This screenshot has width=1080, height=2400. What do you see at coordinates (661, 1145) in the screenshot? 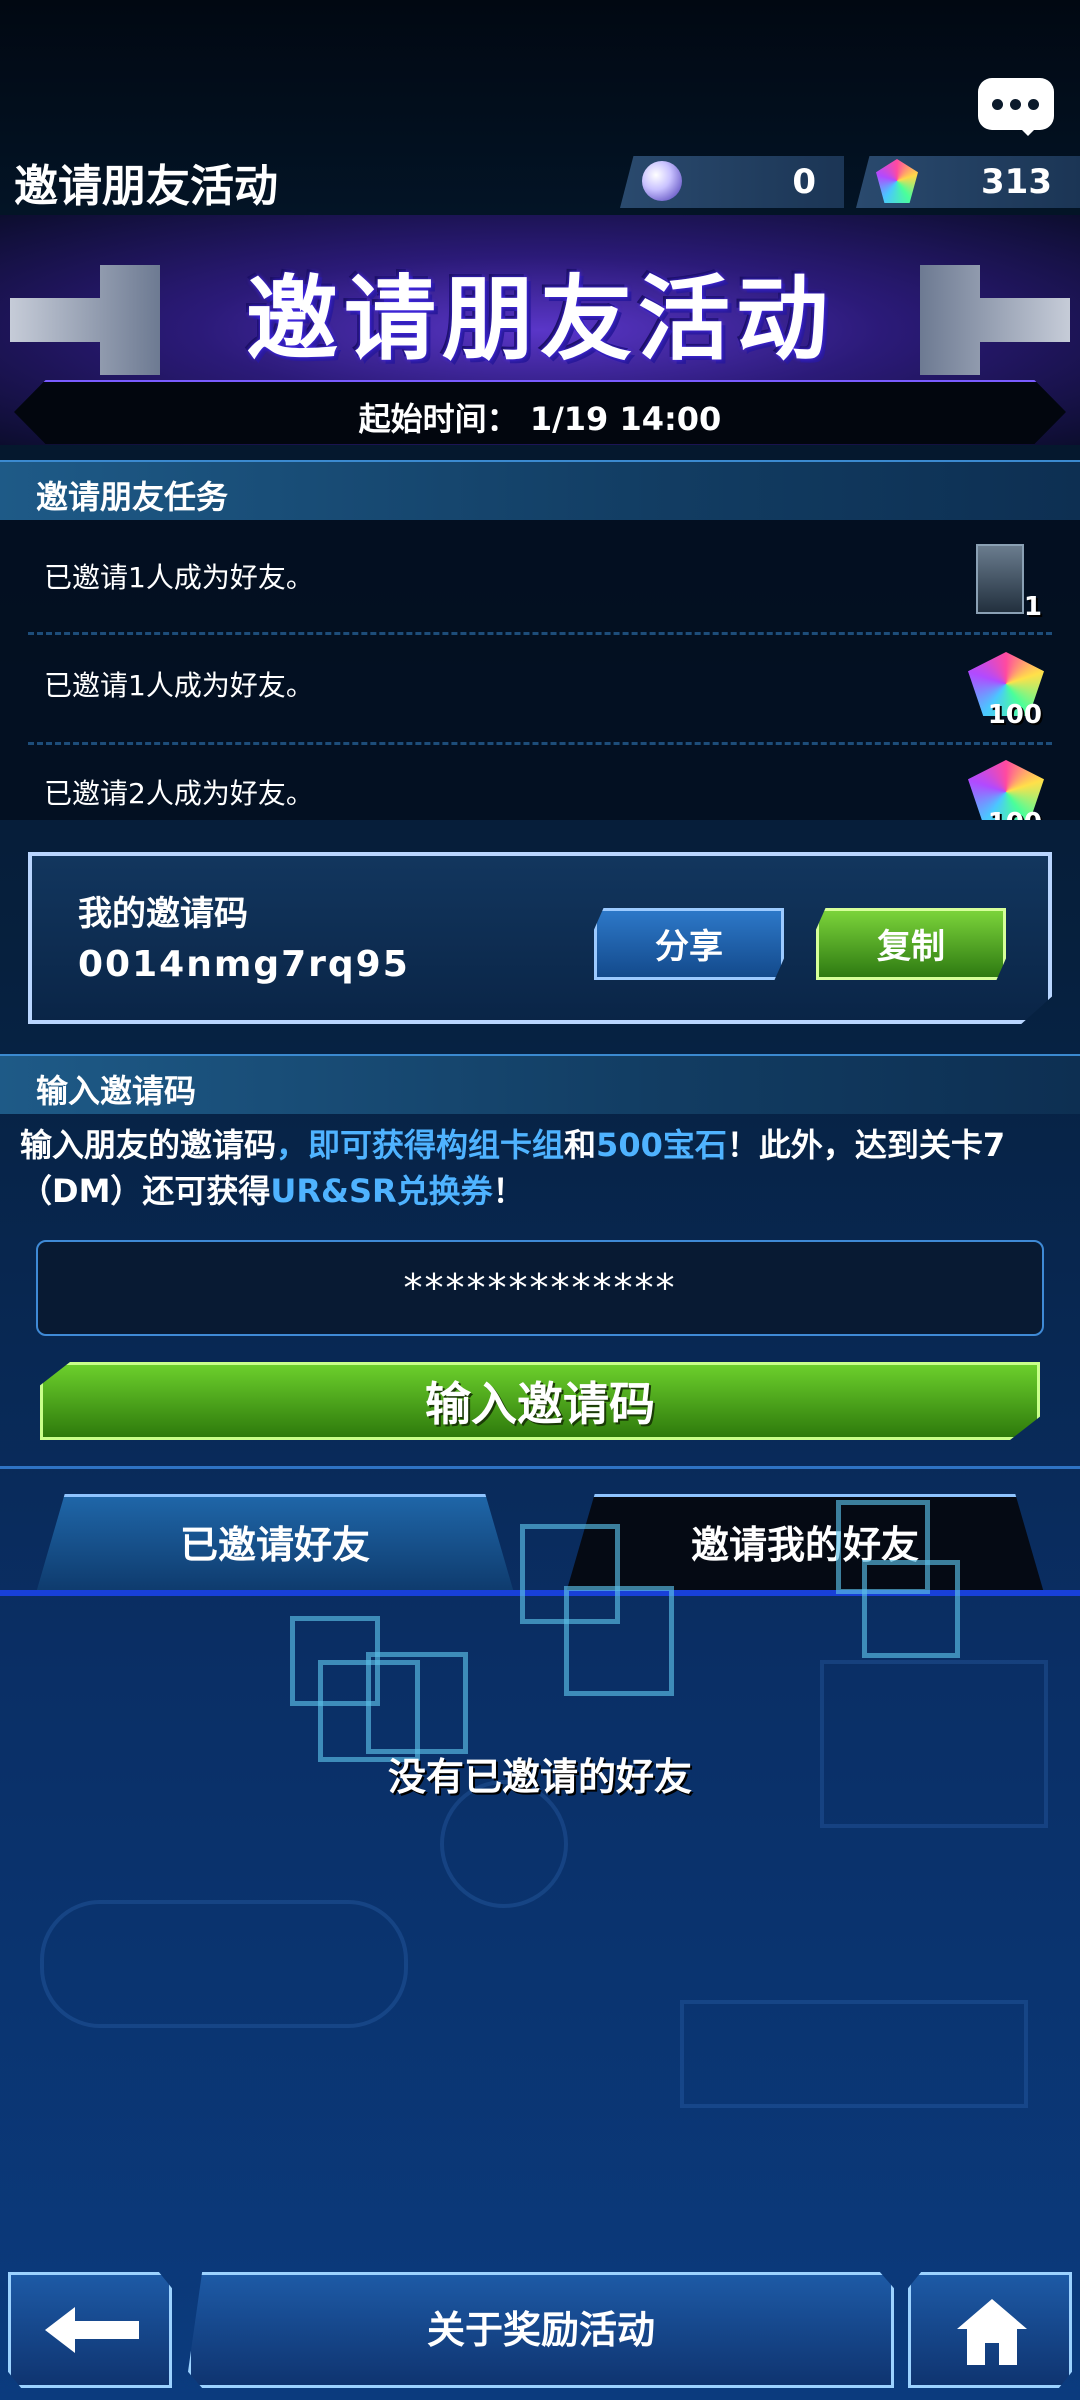
I see `desc-highlight: 500宝石` at bounding box center [661, 1145].